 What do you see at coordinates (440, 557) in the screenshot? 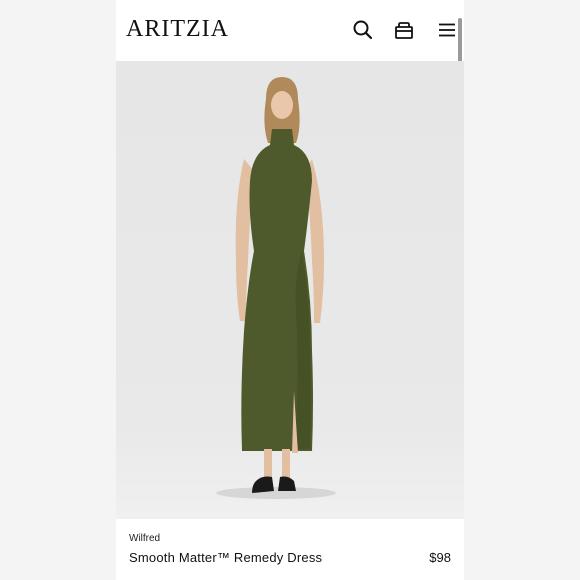
I see `product-price: $98` at bounding box center [440, 557].